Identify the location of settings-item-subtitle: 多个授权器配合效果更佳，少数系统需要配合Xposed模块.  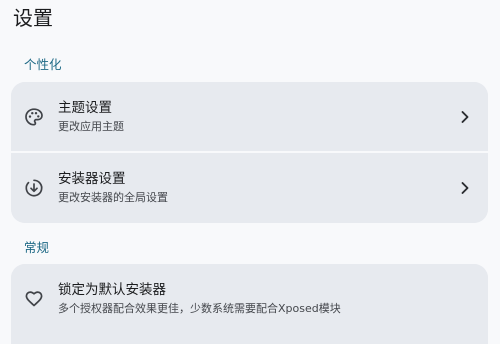
(199, 308).